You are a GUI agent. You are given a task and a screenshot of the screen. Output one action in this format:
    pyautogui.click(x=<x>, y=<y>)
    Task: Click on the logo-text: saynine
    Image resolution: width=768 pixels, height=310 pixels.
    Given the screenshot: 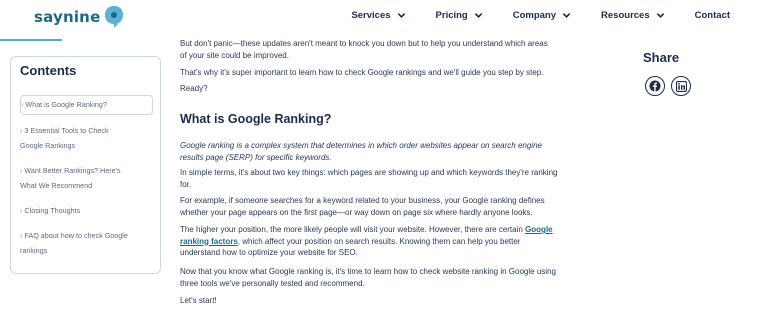 What is the action you would take?
    pyautogui.click(x=67, y=17)
    